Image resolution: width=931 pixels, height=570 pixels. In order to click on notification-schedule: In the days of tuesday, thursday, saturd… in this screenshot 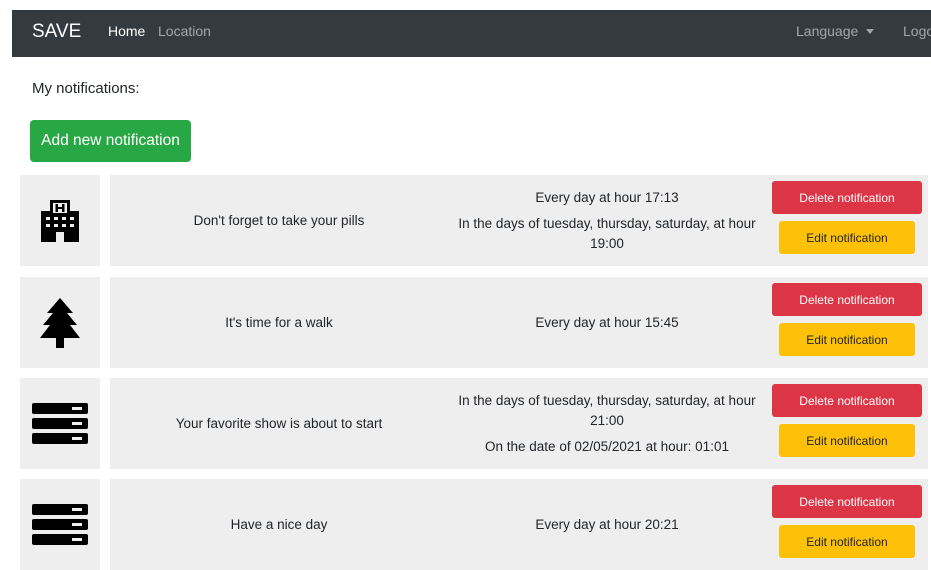, I will do `click(607, 423)`.